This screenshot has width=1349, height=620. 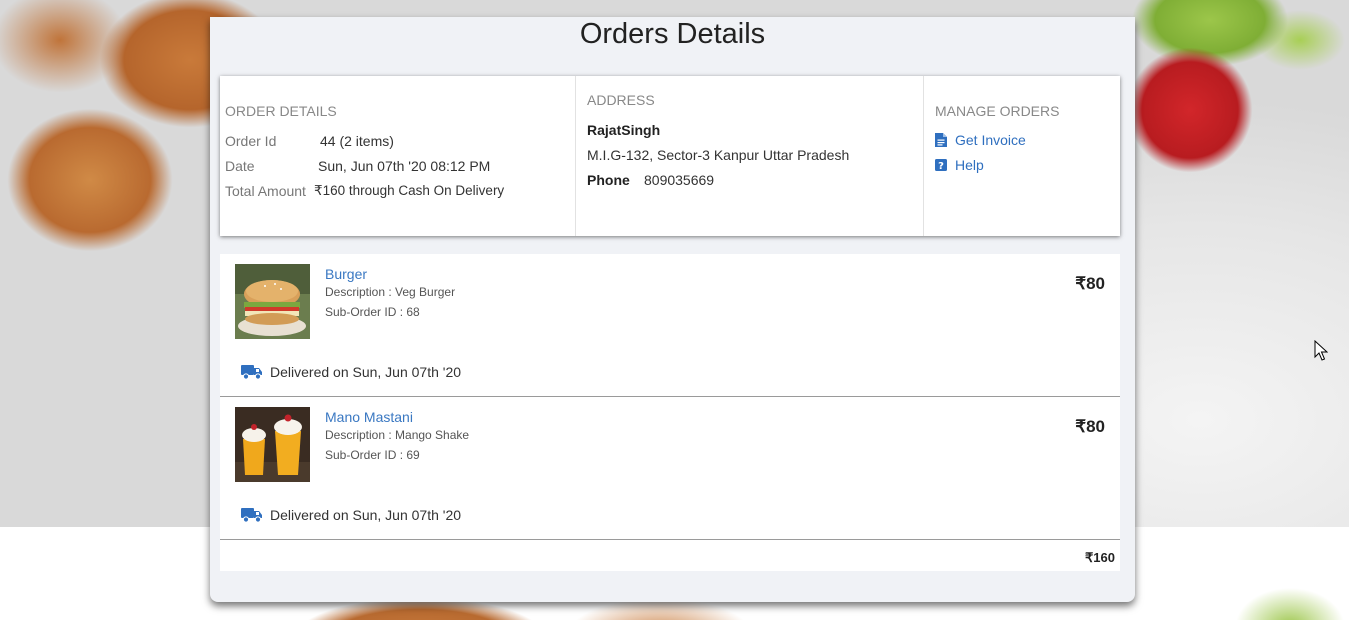 I want to click on item-name-link: Burger, so click(x=346, y=274).